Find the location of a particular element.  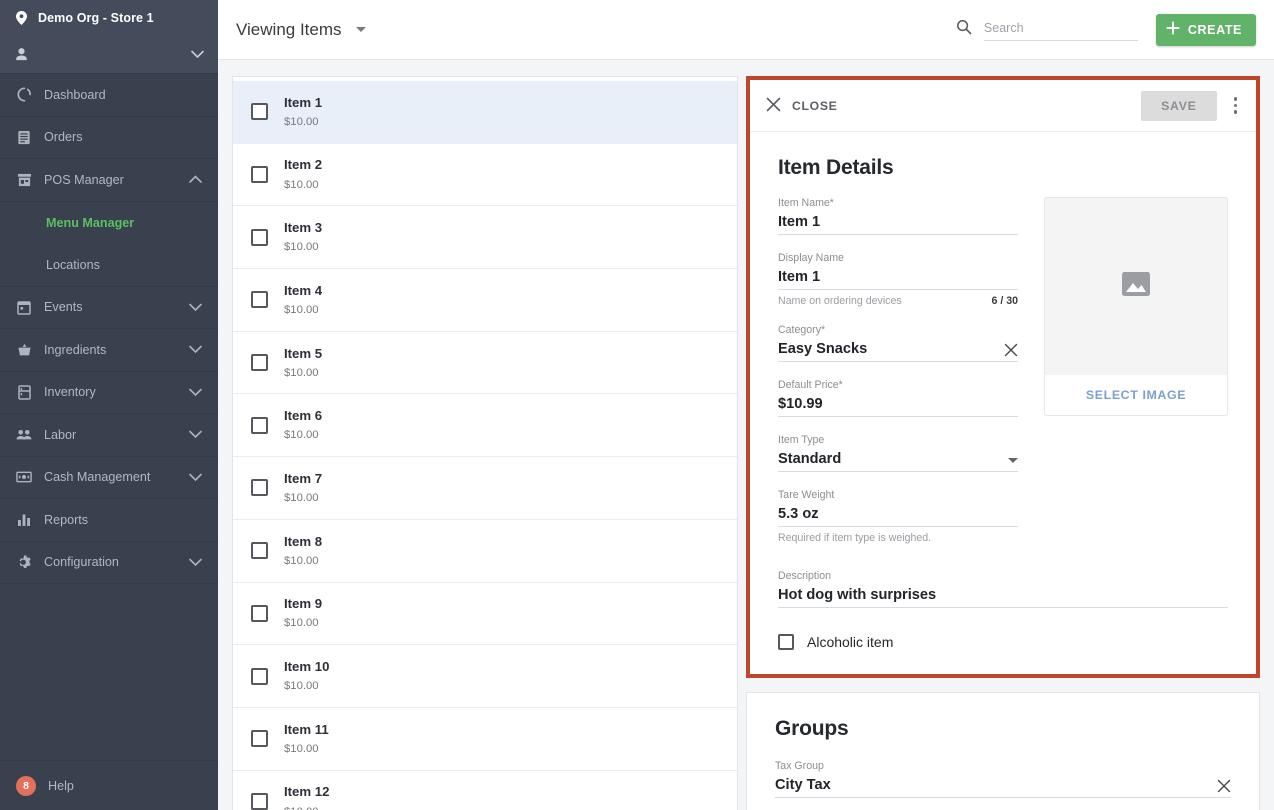

item-type-select: Item Type Standard is located at coordinates (898, 453).